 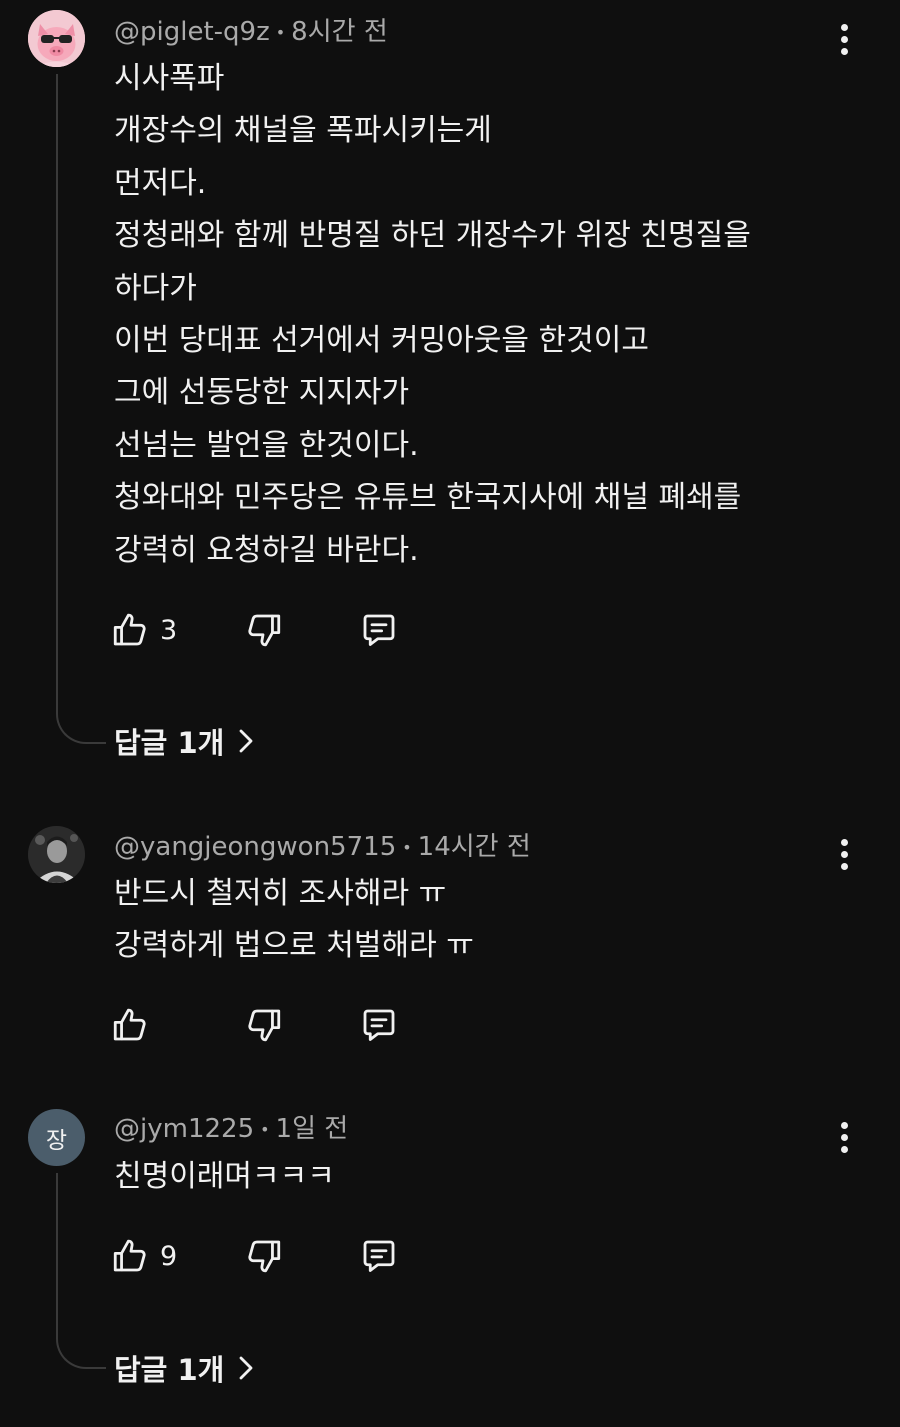 What do you see at coordinates (474, 847) in the screenshot?
I see `comment-time: 14시간 전` at bounding box center [474, 847].